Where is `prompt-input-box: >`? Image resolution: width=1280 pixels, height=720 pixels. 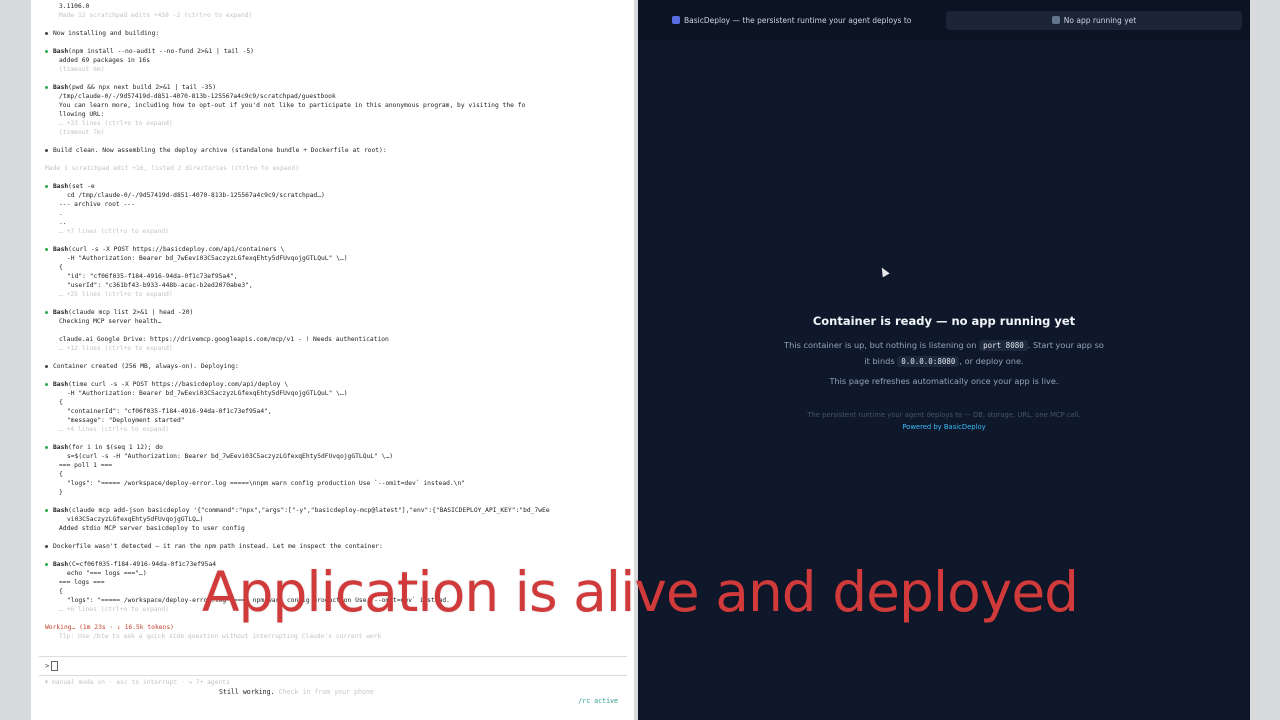
prompt-input-box: > is located at coordinates (333, 666).